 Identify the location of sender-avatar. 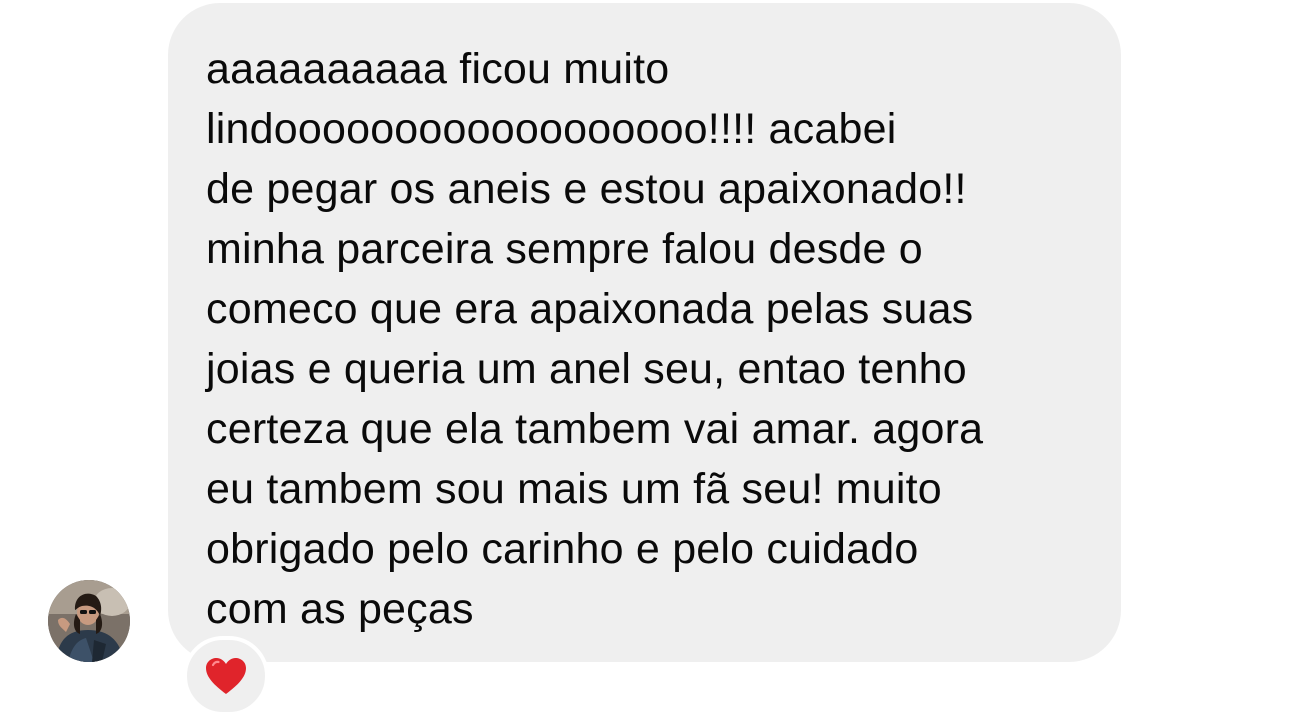
(89, 621).